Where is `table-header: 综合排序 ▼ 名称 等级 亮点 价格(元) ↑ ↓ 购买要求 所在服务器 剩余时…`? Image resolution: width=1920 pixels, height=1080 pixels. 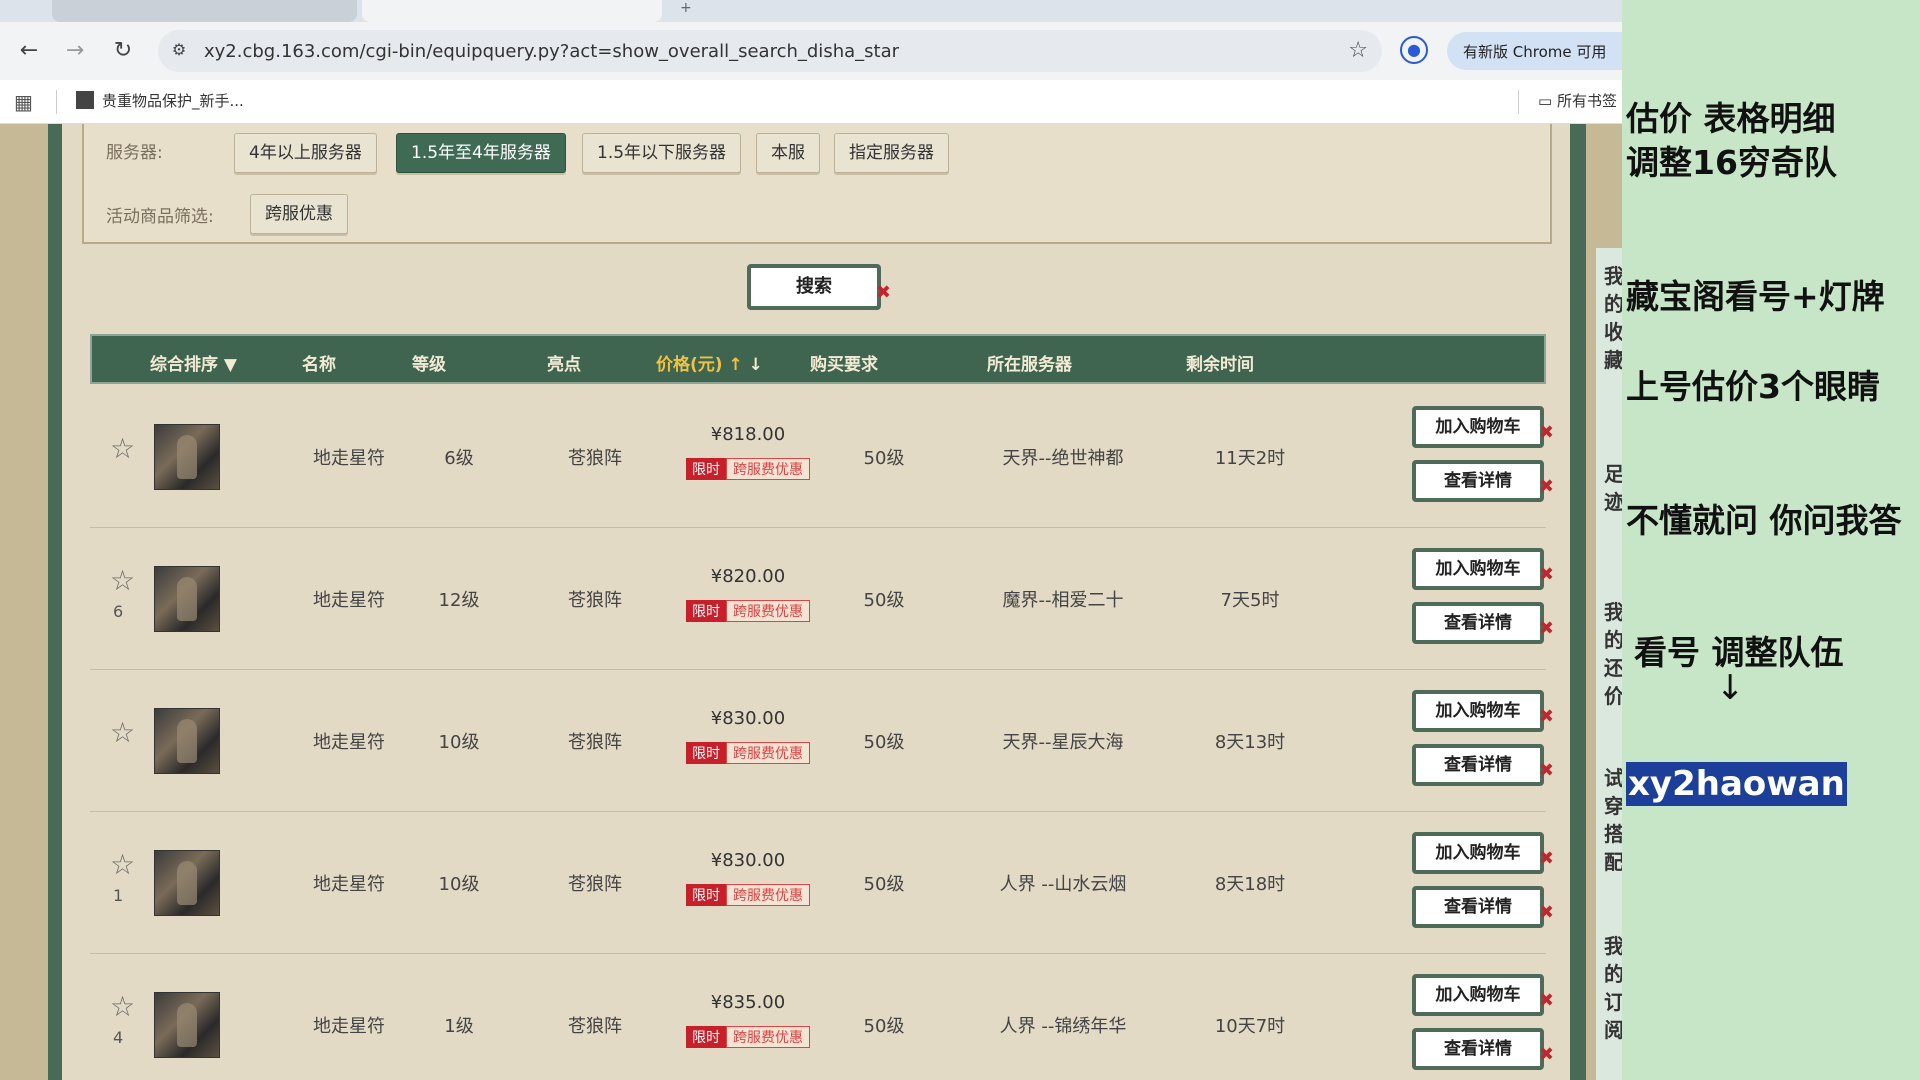 table-header: 综合排序 ▼ 名称 等级 亮点 价格(元) ↑ ↓ 购买要求 所在服务器 剩余时… is located at coordinates (818, 359).